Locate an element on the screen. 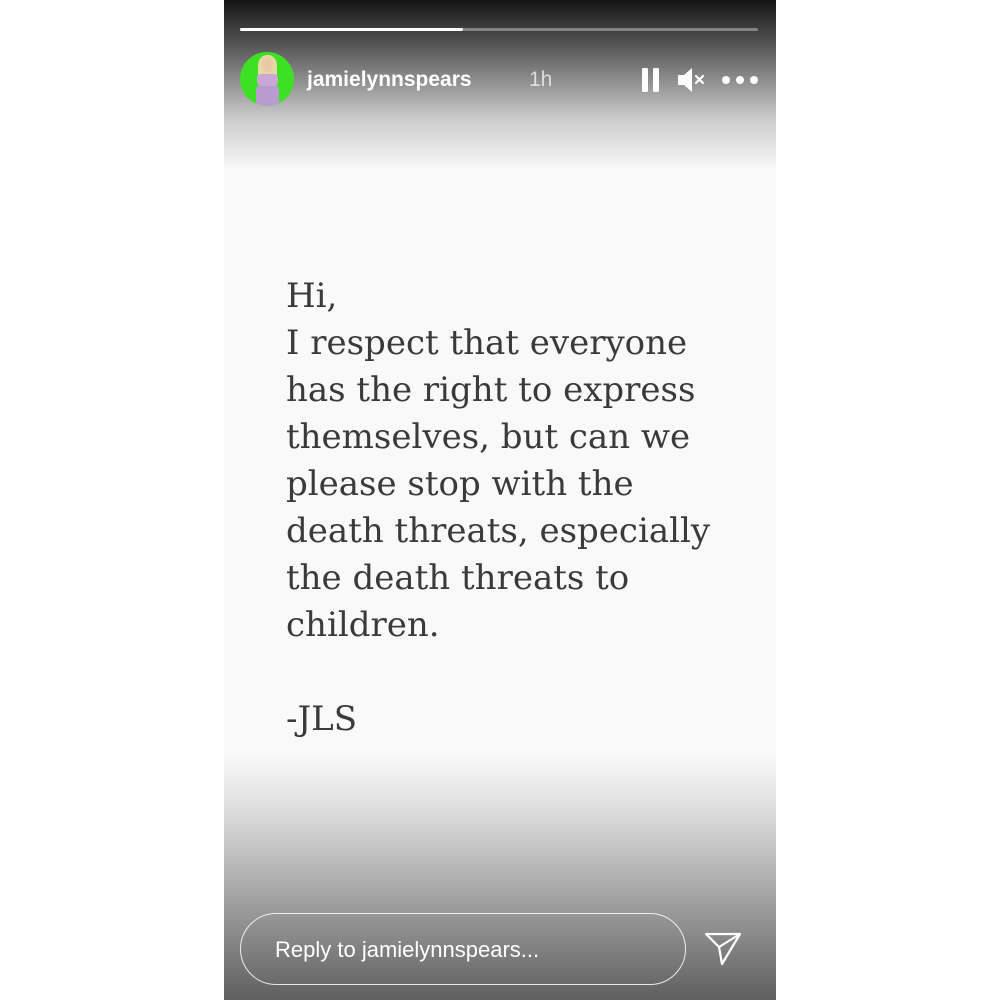 This screenshot has width=1000, height=1000. story-progress-fill is located at coordinates (351, 29).